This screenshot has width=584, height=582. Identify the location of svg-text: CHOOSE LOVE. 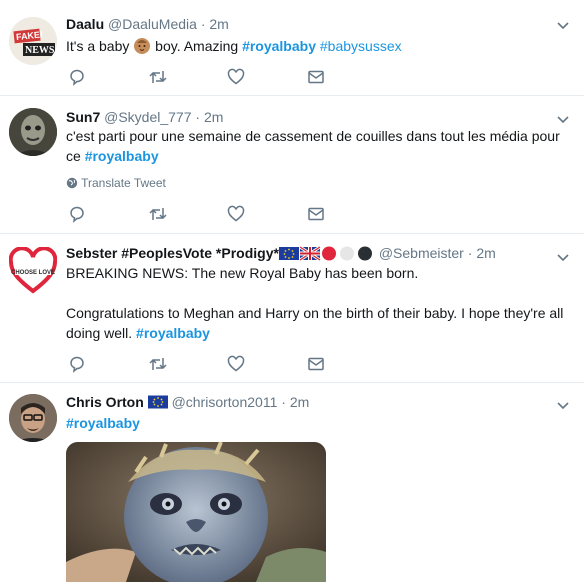
(33, 273).